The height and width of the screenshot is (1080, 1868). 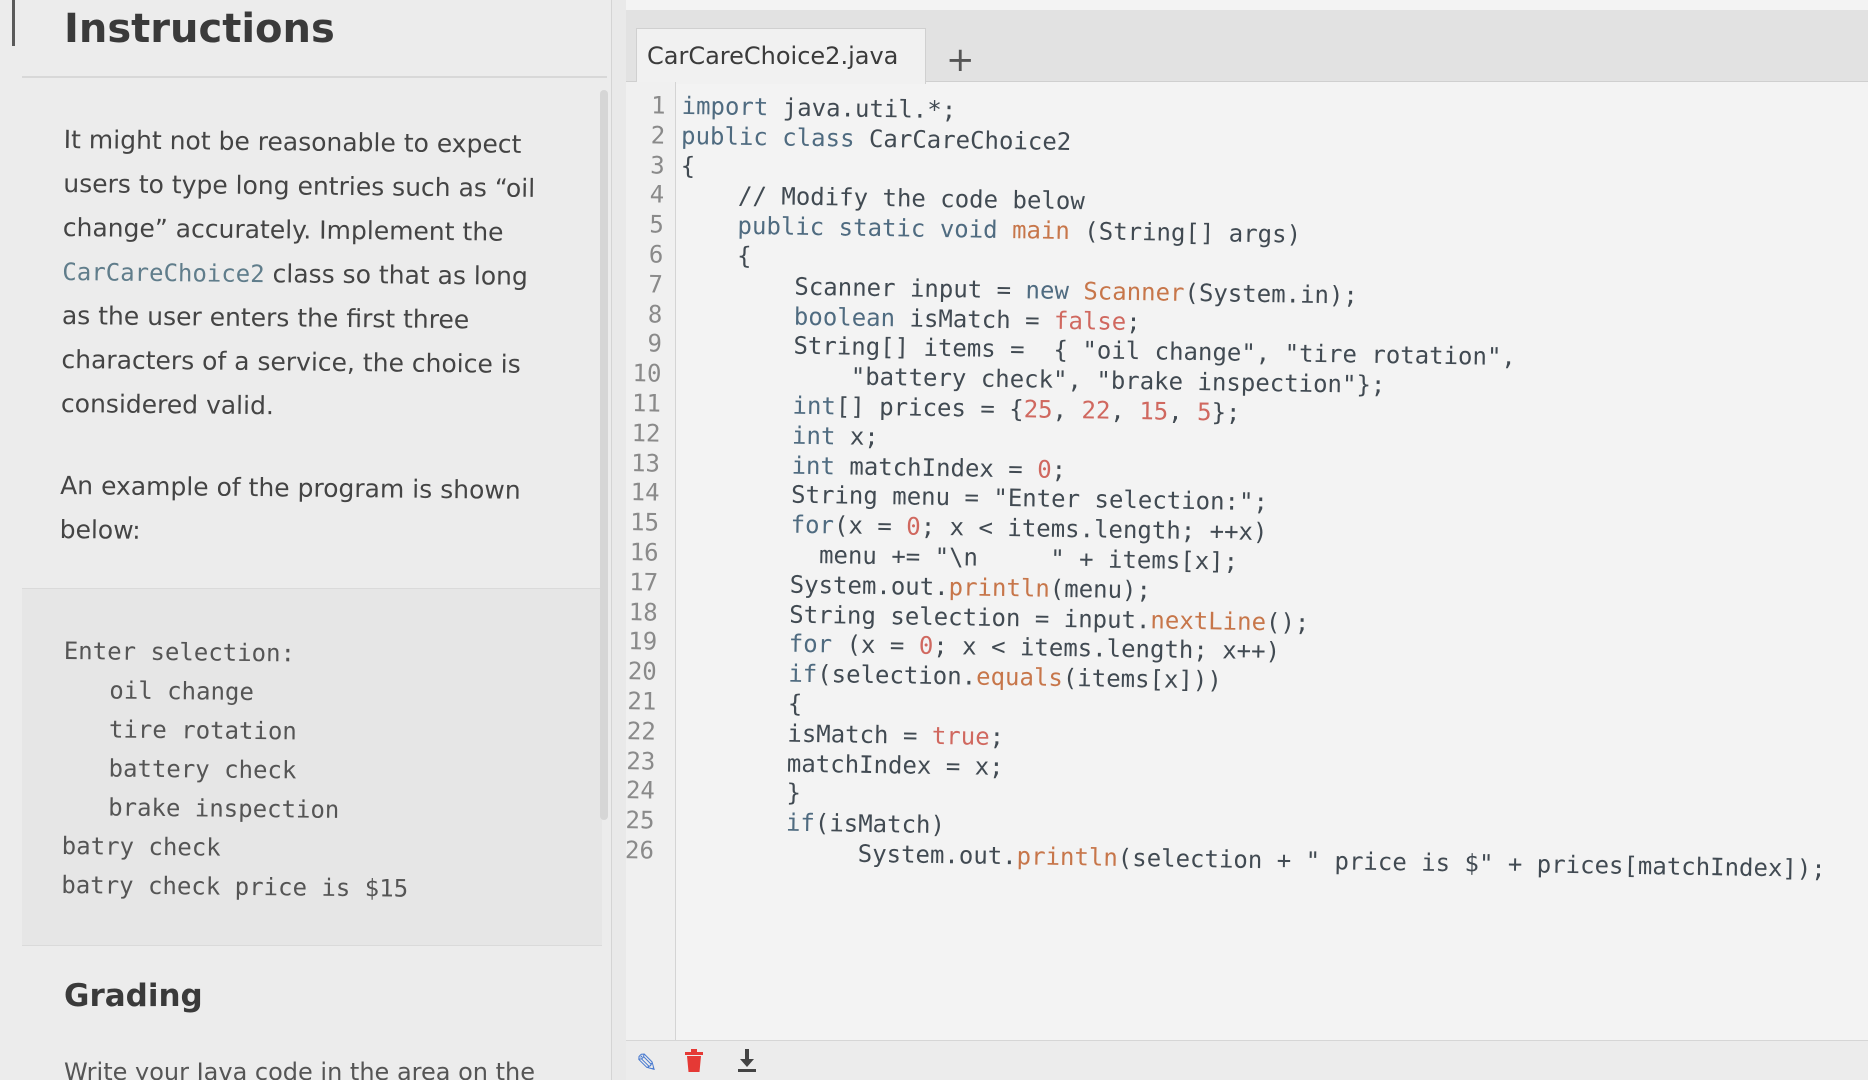 I want to click on code-token: false, so click(x=1090, y=321).